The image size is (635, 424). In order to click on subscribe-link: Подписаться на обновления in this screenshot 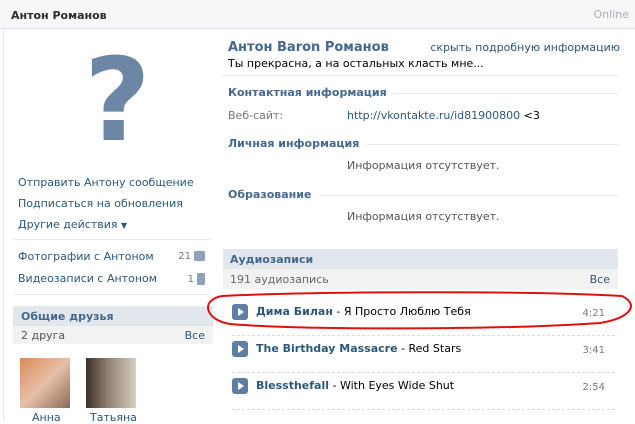, I will do `click(100, 203)`.